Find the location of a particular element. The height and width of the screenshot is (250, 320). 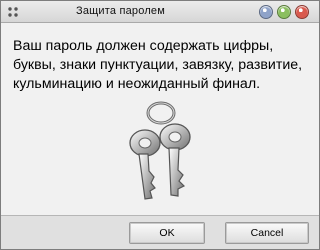

maximize-icon is located at coordinates (284, 12).